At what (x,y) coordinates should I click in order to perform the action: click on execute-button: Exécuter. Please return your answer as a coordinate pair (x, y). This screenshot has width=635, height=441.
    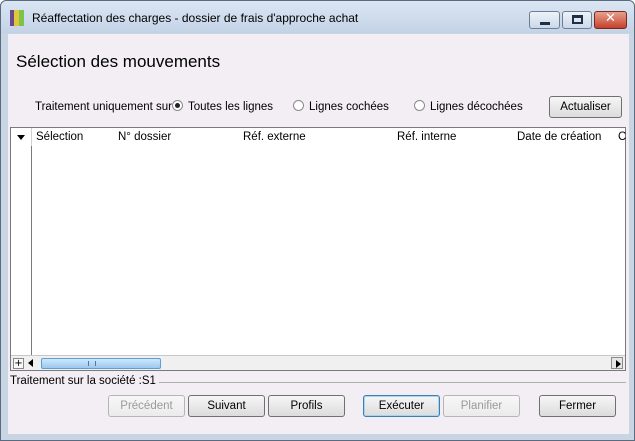
    Looking at the image, I should click on (401, 406).